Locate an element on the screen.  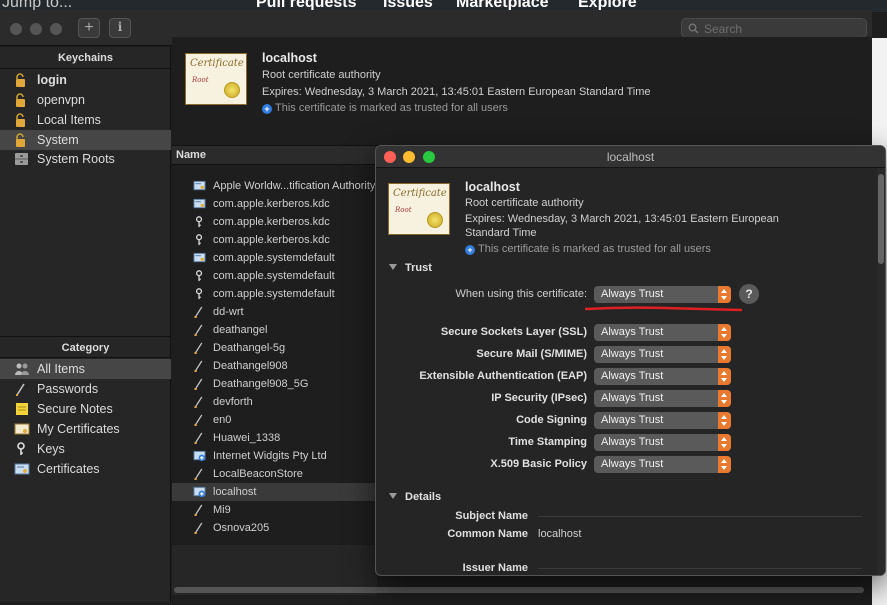
column-header-name: Name is located at coordinates (191, 155).